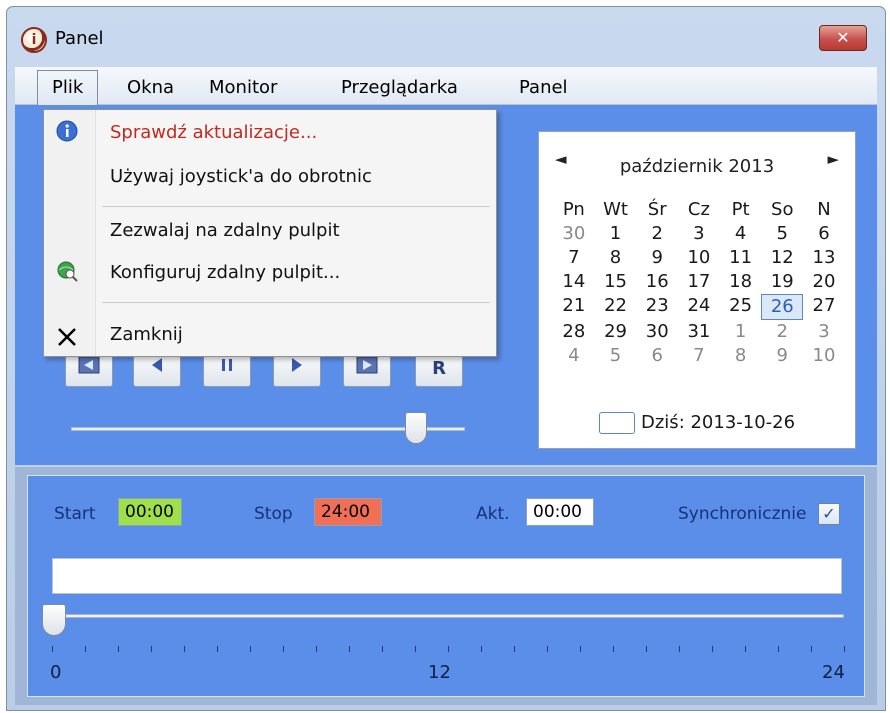  Describe the element at coordinates (742, 514) in the screenshot. I see `sync-label: Synchronicznie` at that location.